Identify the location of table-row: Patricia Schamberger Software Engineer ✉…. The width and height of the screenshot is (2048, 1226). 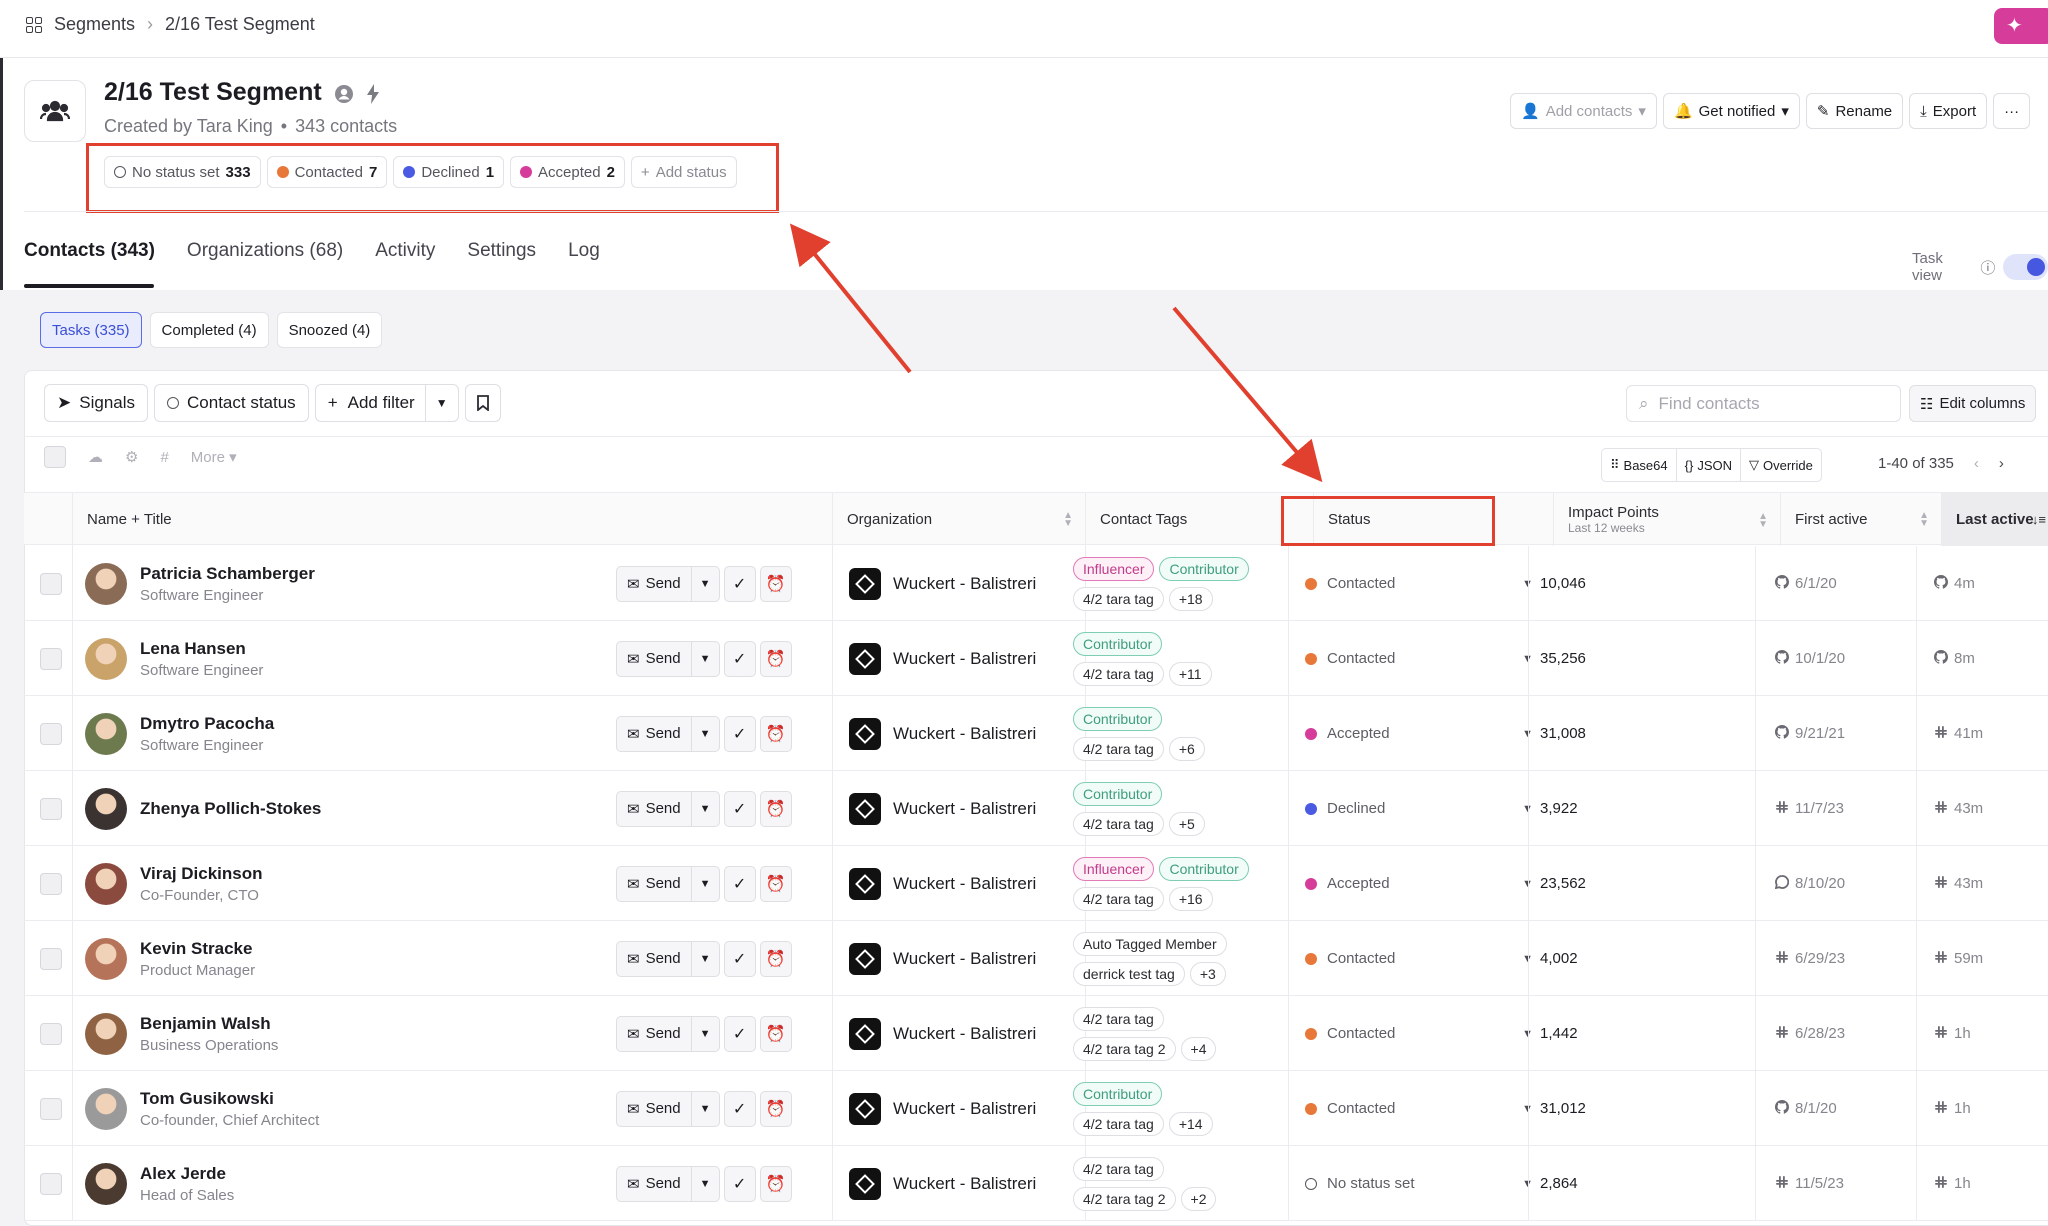
(1036, 583).